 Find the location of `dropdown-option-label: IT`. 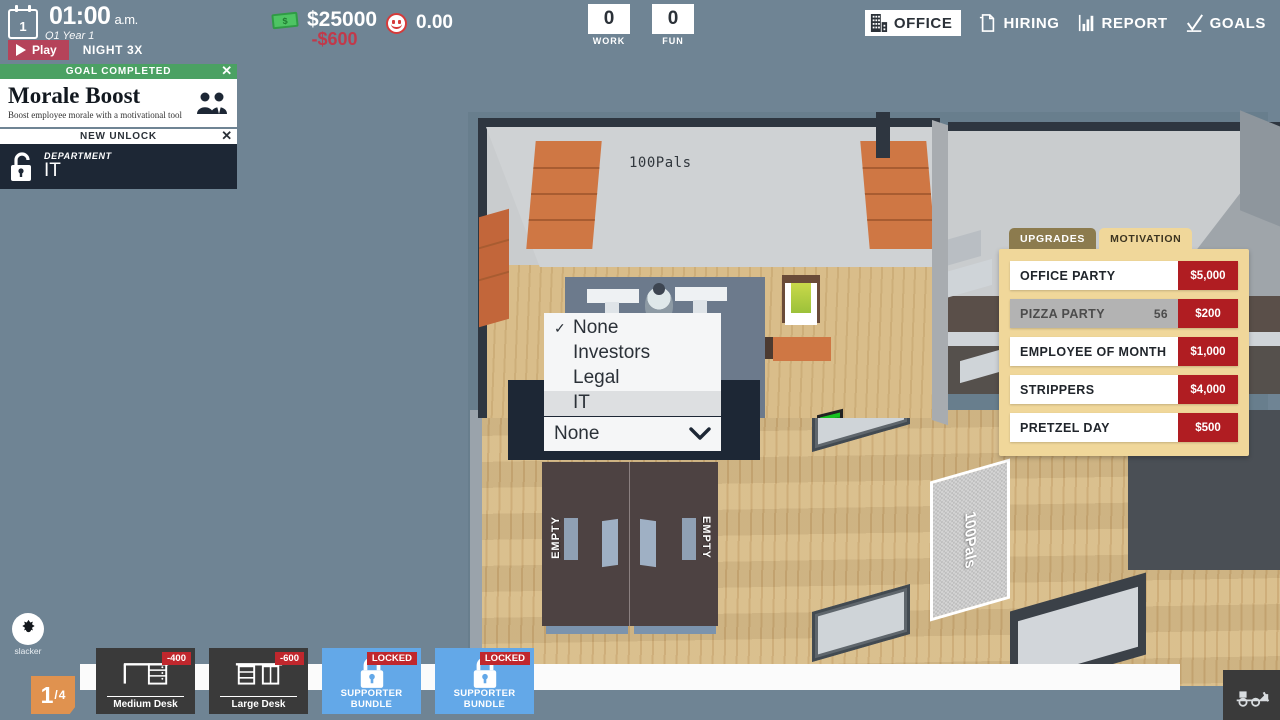

dropdown-option-label: IT is located at coordinates (581, 402).